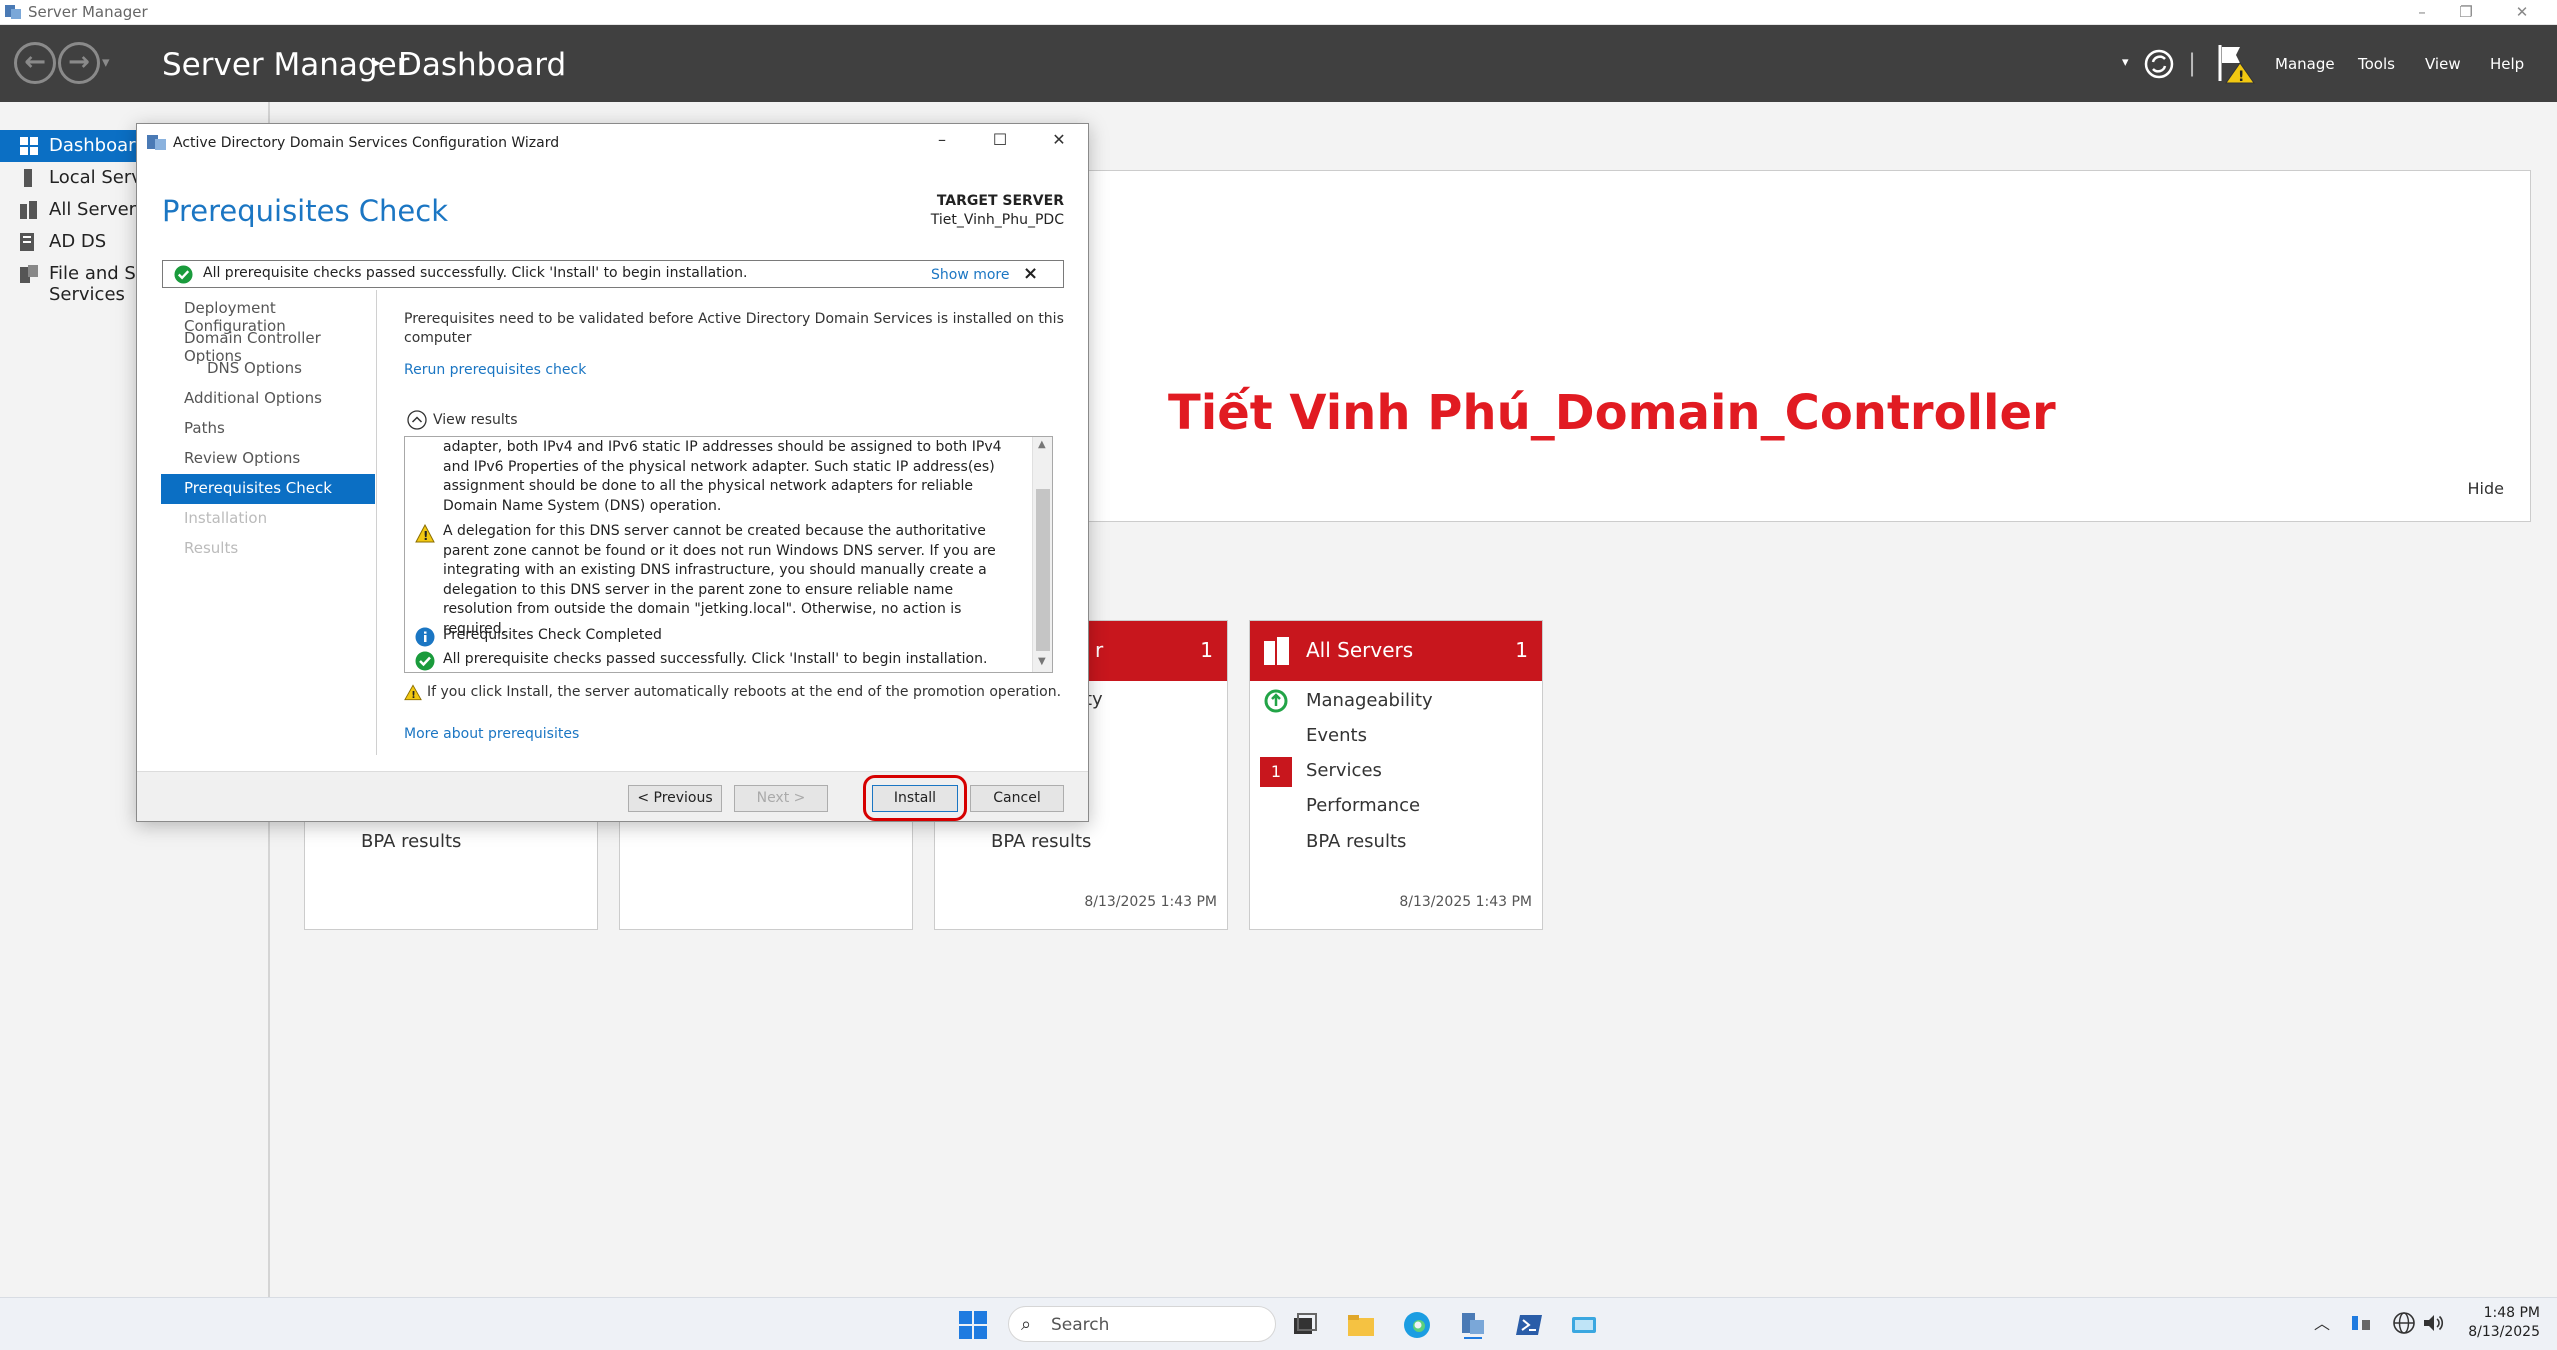 The width and height of the screenshot is (2557, 1350). Describe the element at coordinates (2305, 64) in the screenshot. I see `menu-manage: Manage` at that location.